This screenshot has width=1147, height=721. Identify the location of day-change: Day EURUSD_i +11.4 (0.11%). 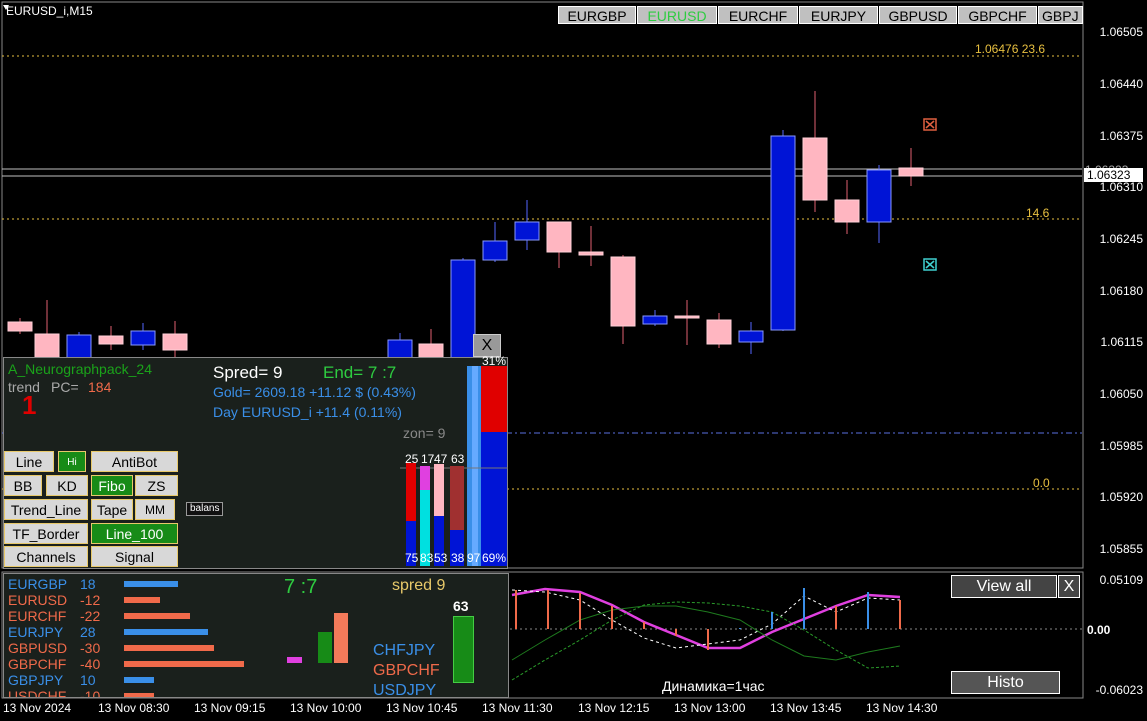
(307, 412).